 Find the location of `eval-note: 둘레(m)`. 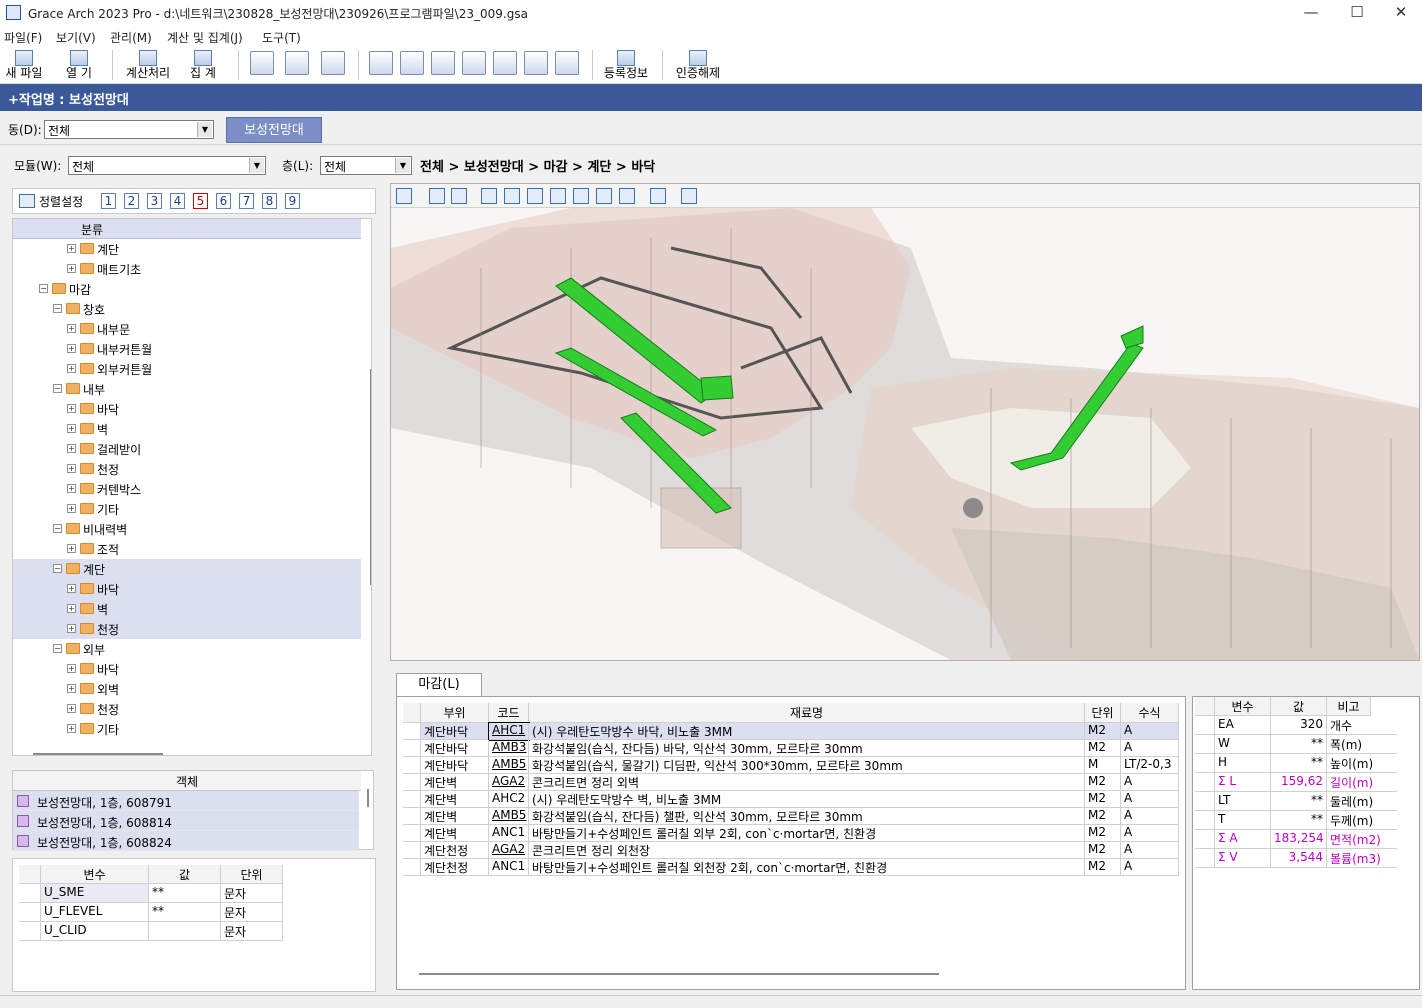

eval-note: 둘레(m) is located at coordinates (1362, 801).